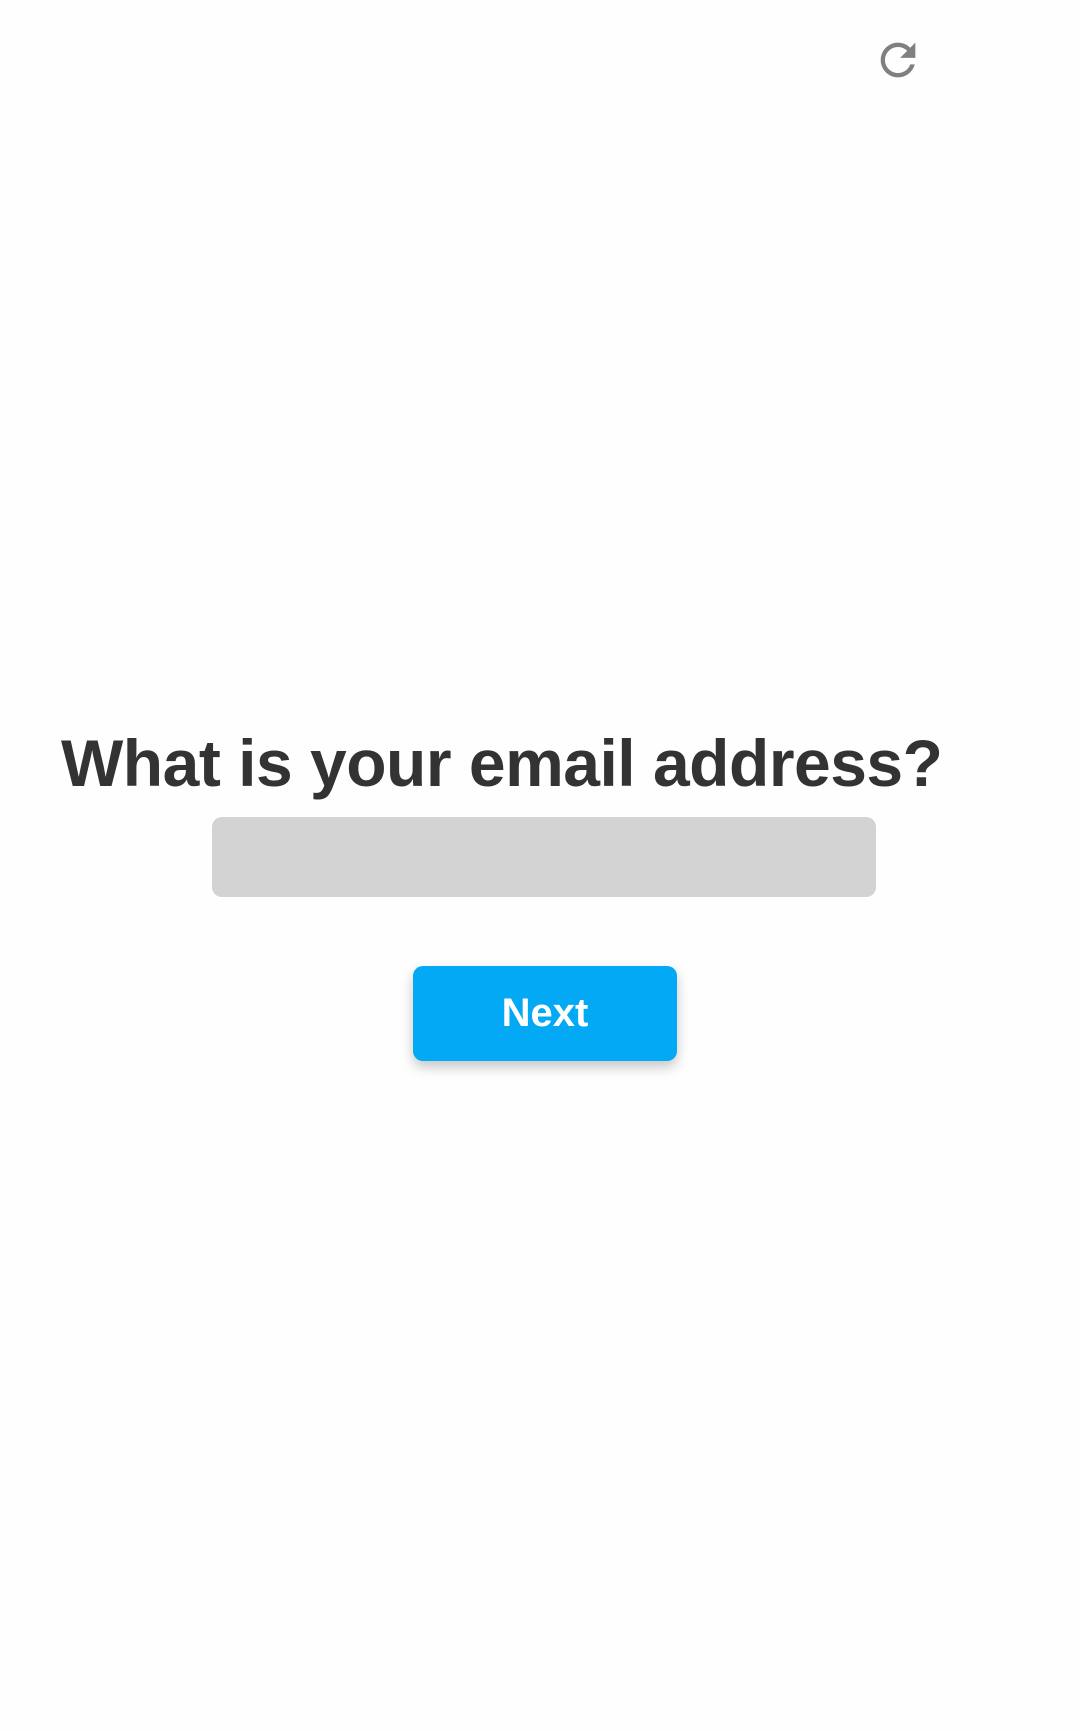 The width and height of the screenshot is (1080, 1731). Describe the element at coordinates (545, 1013) in the screenshot. I see `next-button: Next` at that location.